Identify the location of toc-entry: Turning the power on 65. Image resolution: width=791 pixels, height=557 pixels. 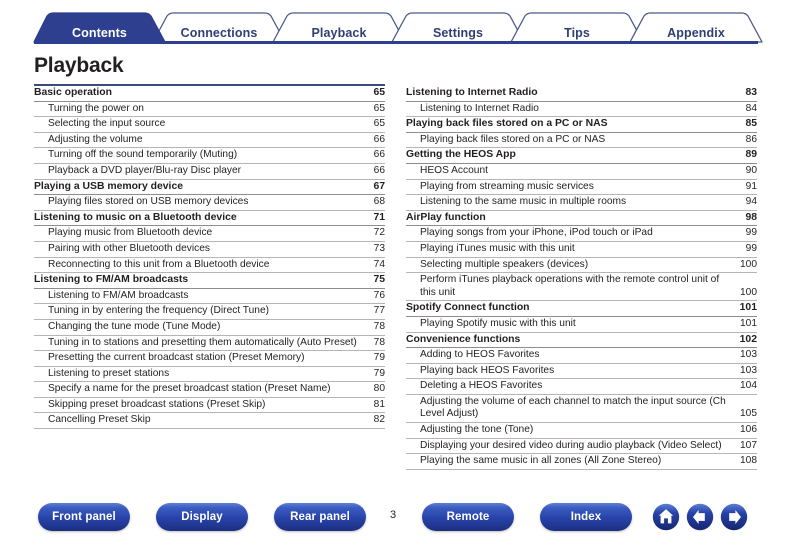
(209, 110).